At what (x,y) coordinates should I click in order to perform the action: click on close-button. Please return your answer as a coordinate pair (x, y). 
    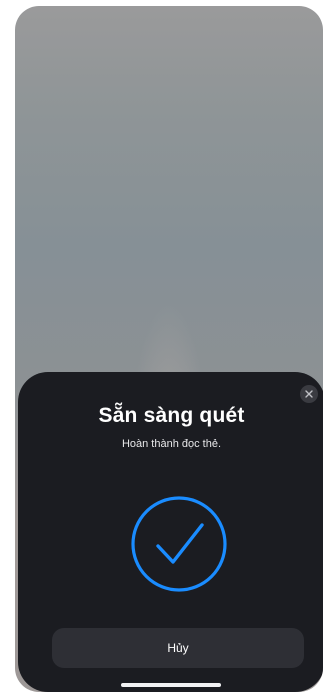
    Looking at the image, I should click on (309, 394).